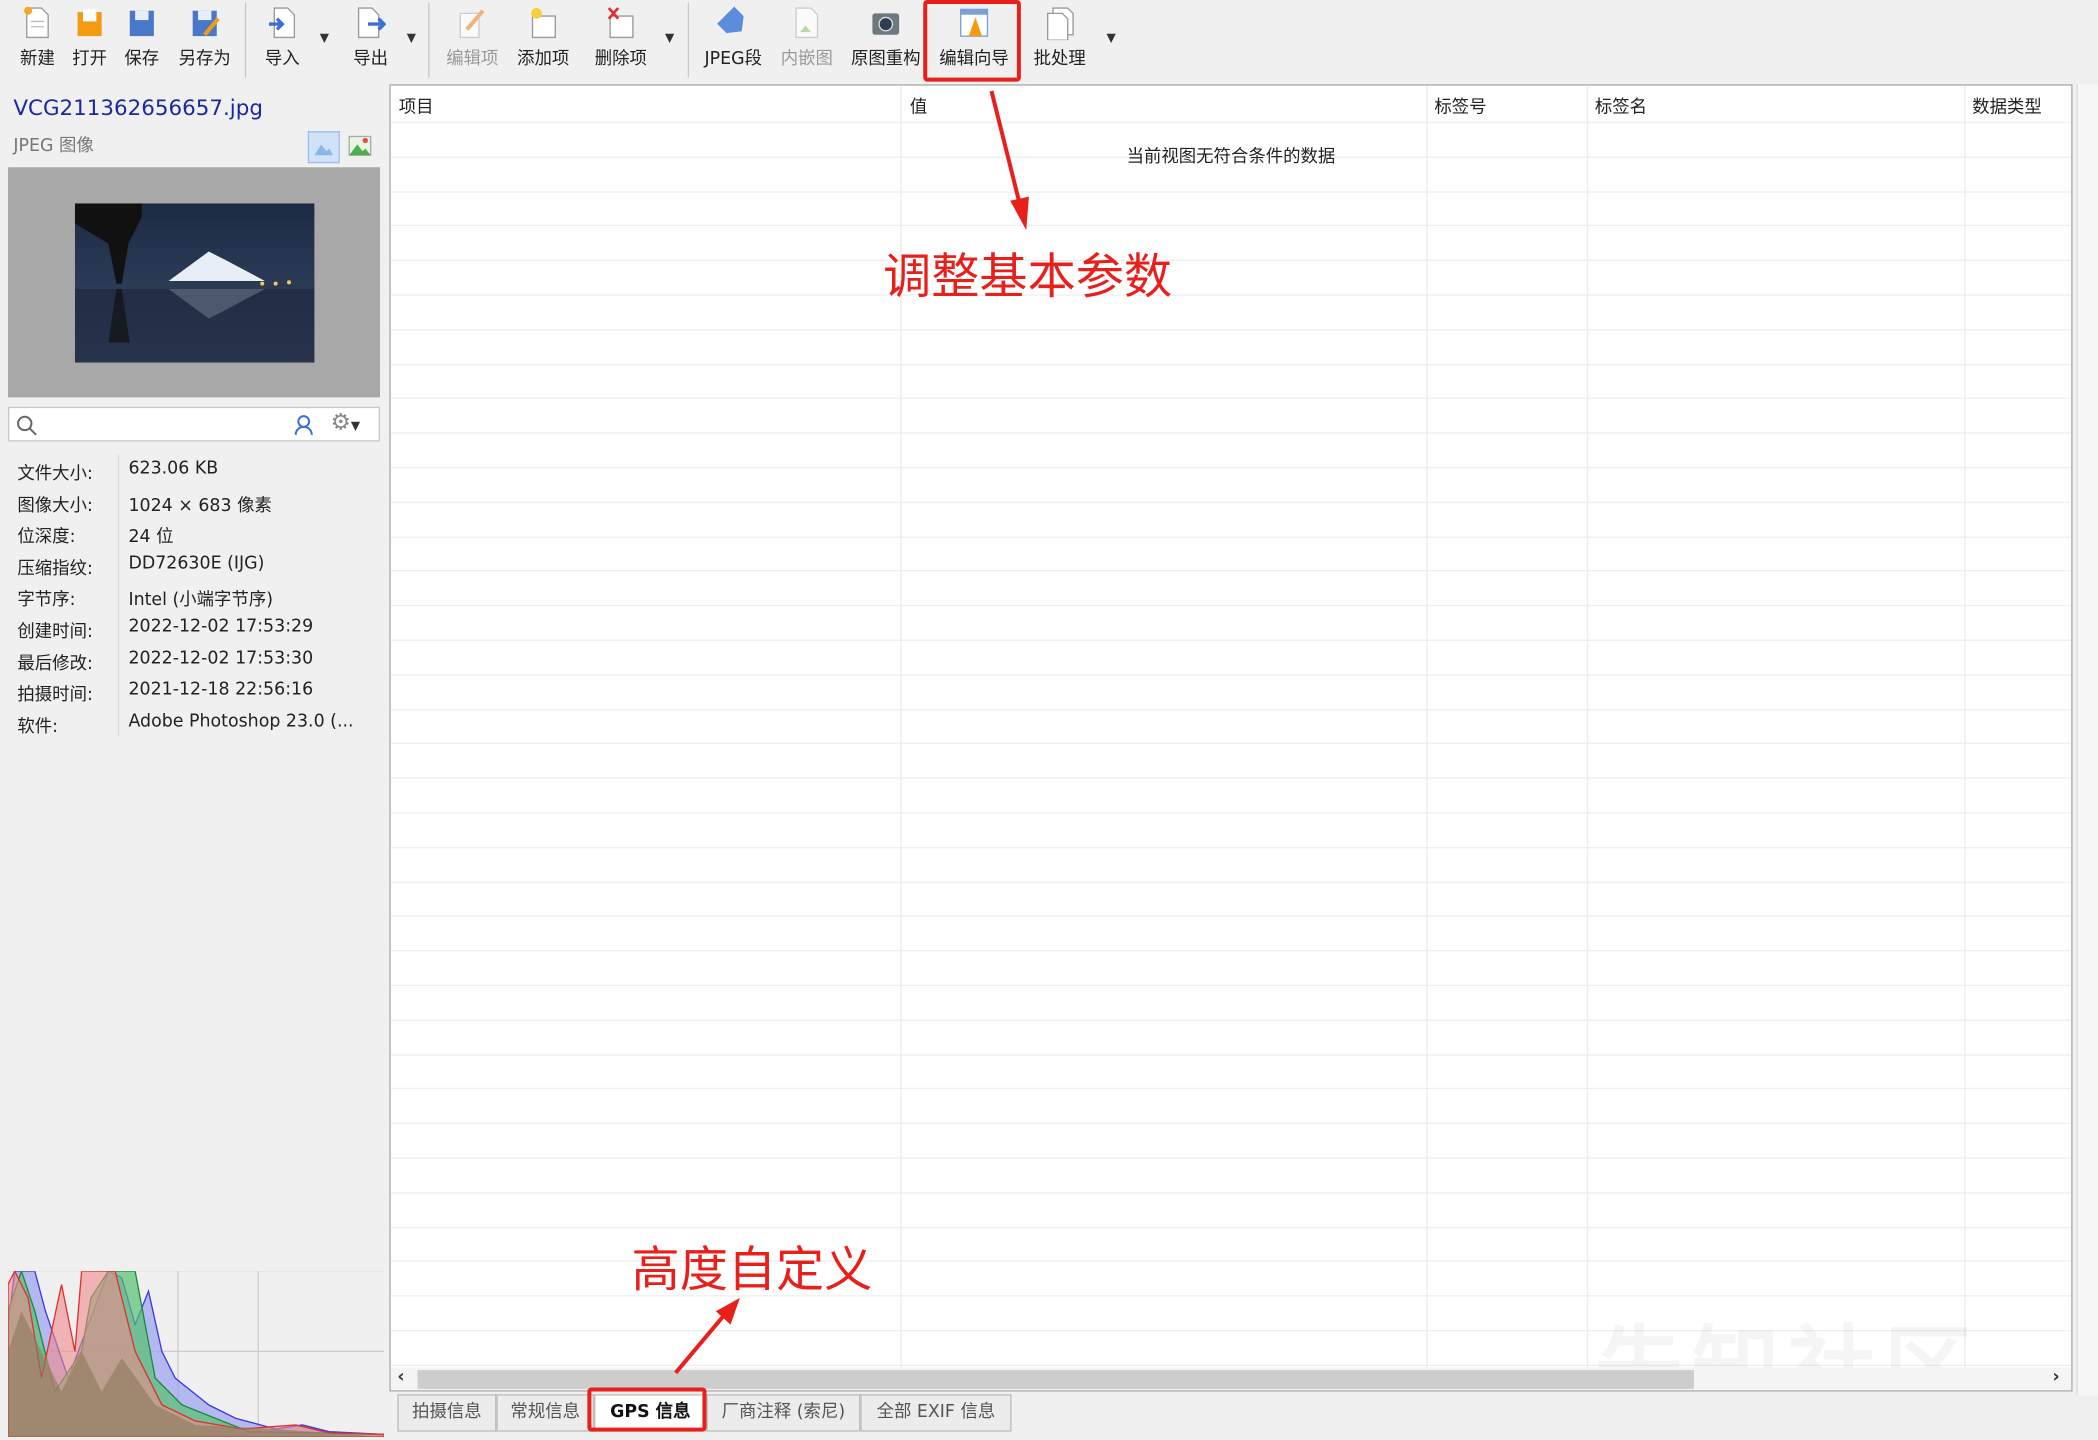 This screenshot has width=2098, height=1440. Describe the element at coordinates (1028, 278) in the screenshot. I see `annotation-top: 调整基本参数` at that location.